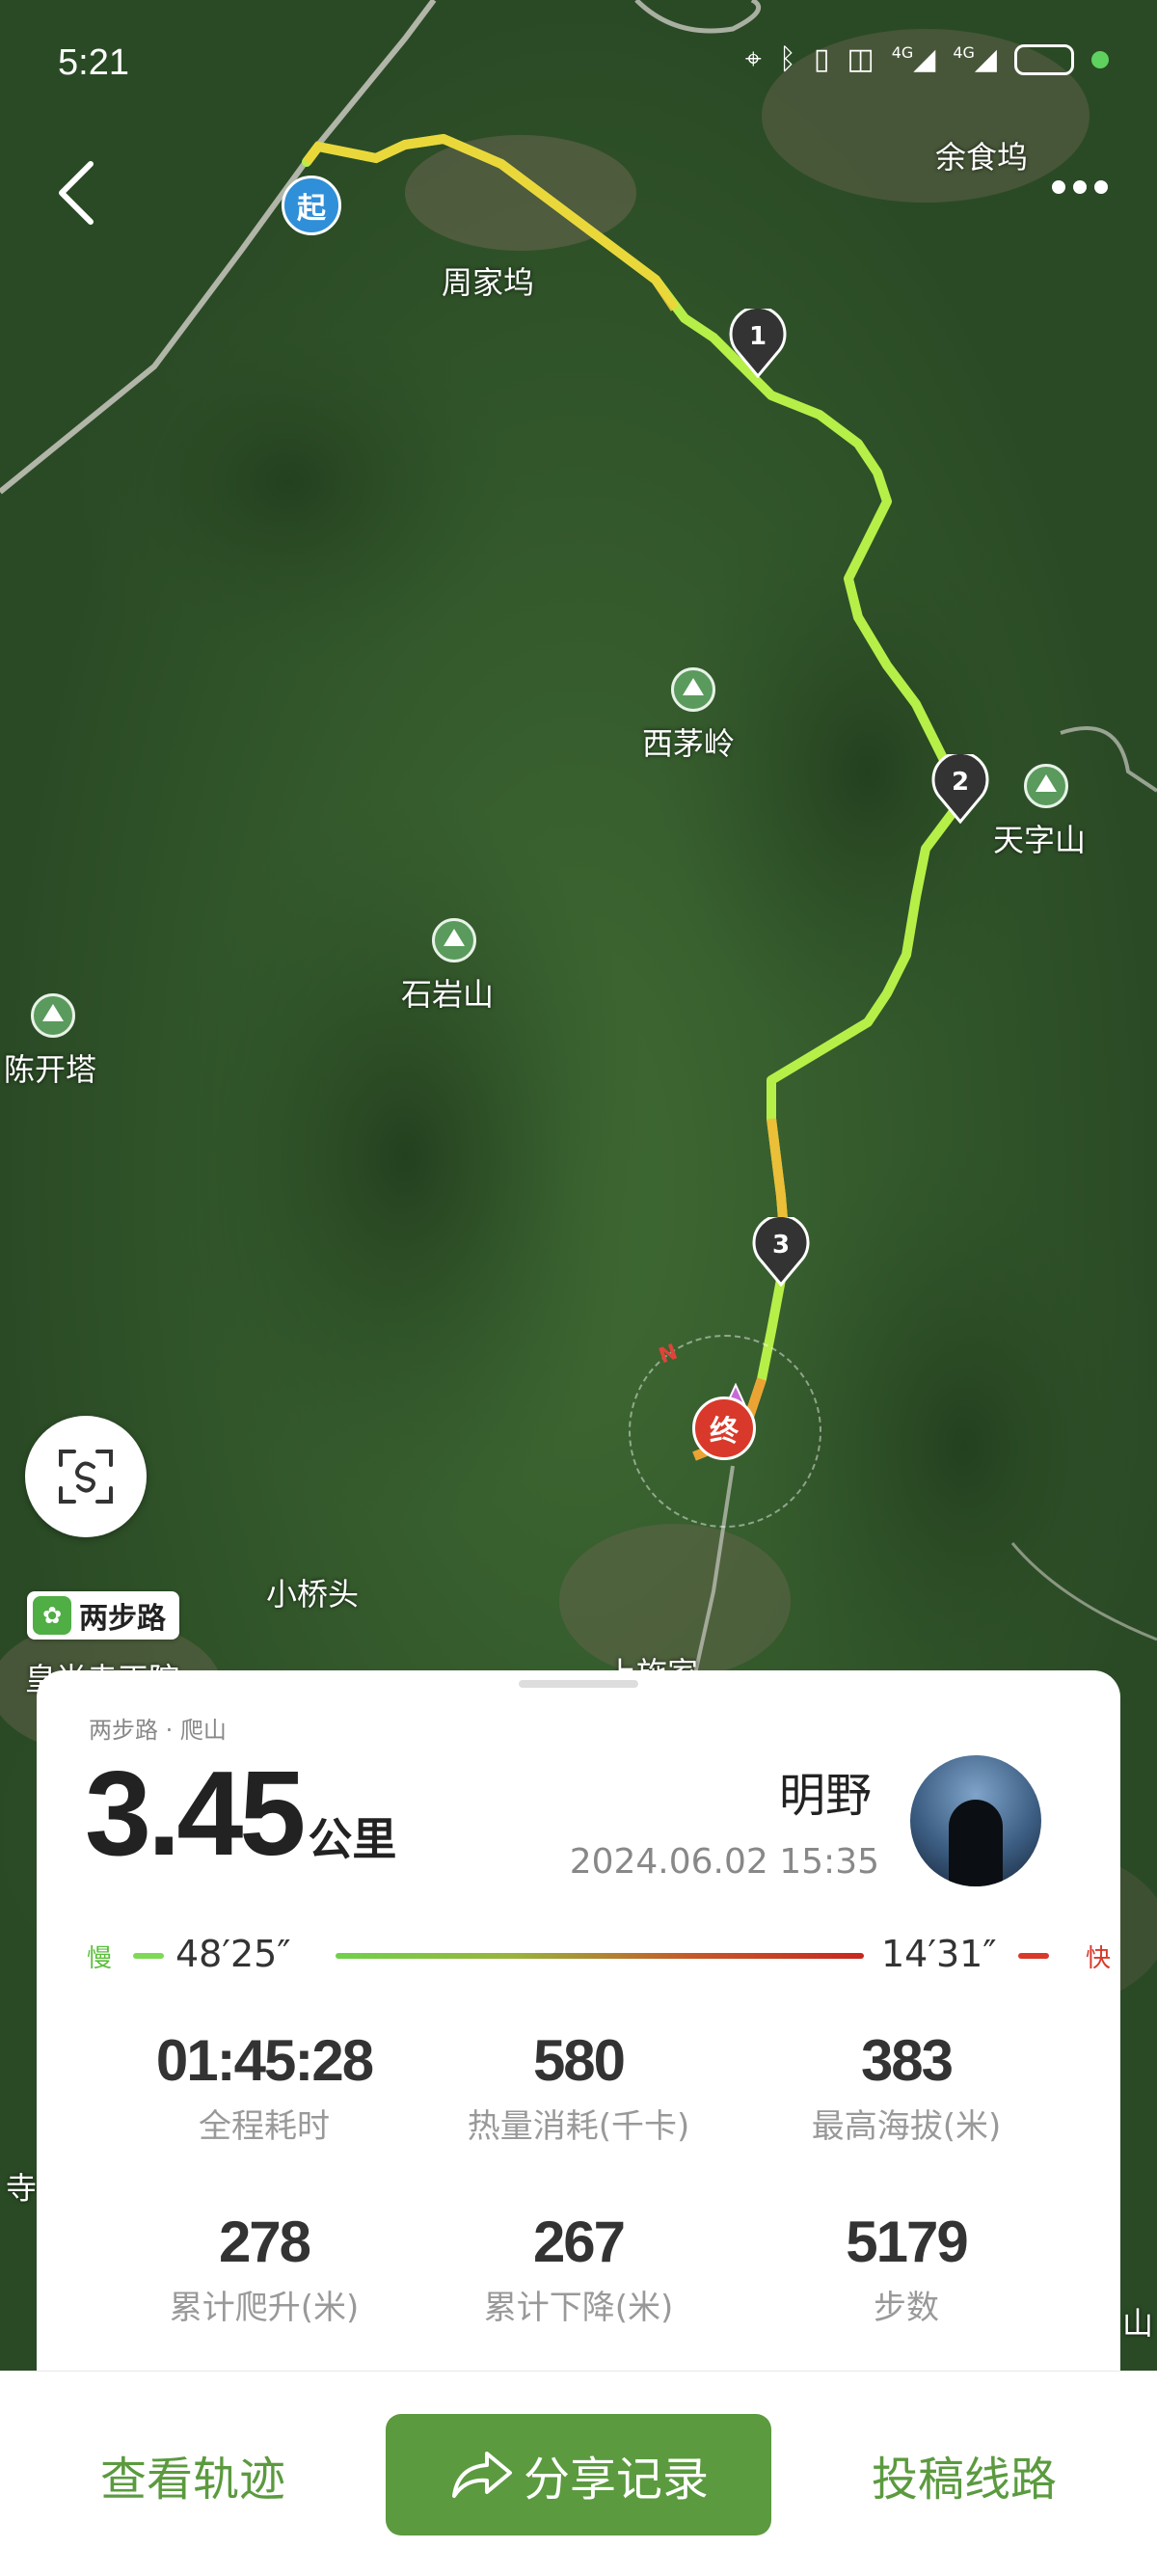  What do you see at coordinates (757, 336) in the screenshot?
I see `checkpoint-label: 1` at bounding box center [757, 336].